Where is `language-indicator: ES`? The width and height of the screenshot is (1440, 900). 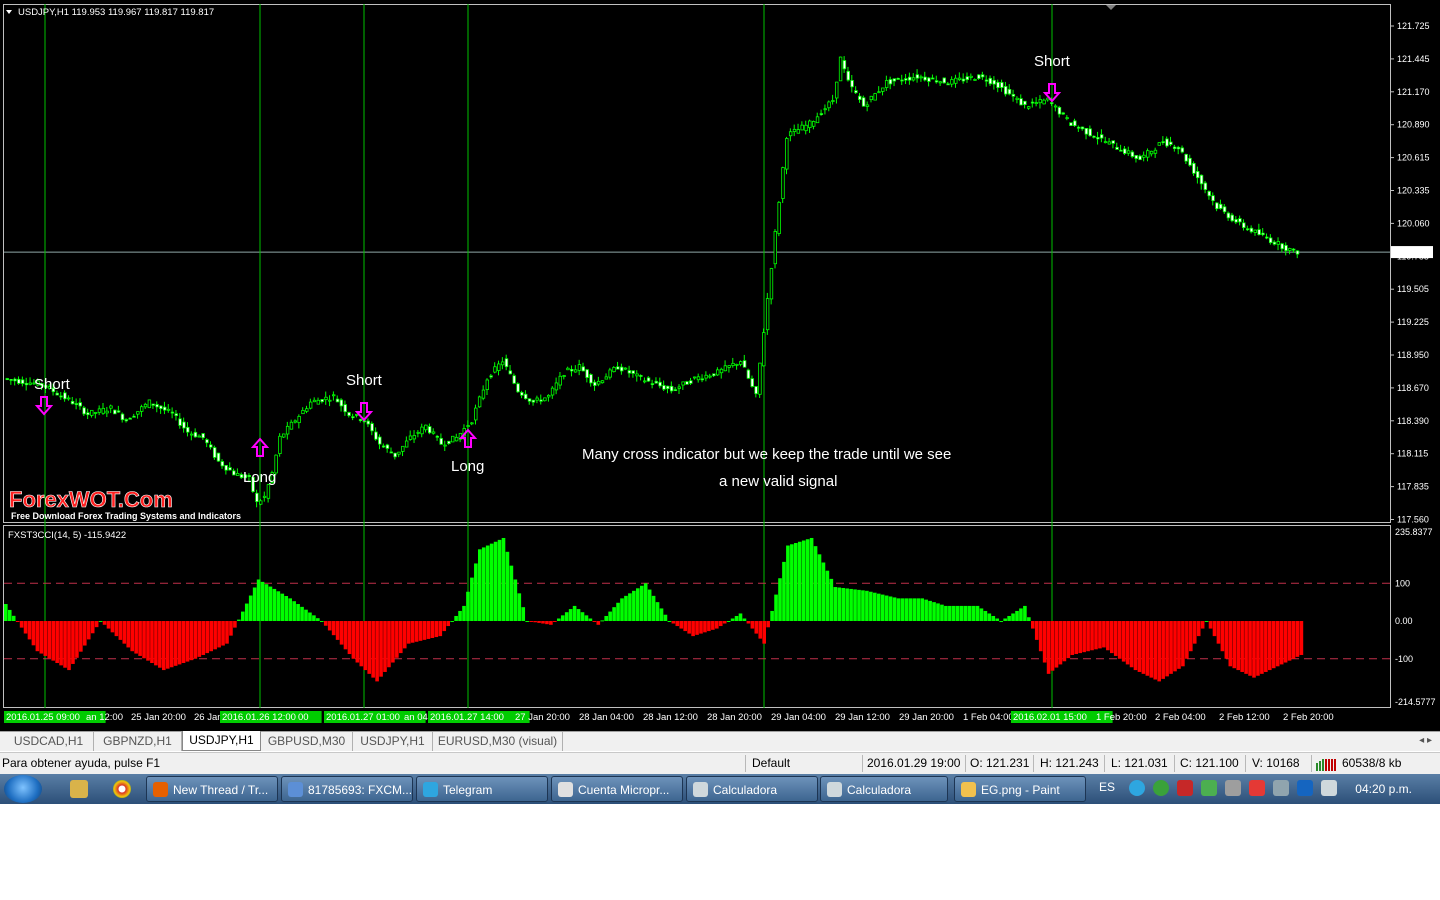 language-indicator: ES is located at coordinates (1107, 787).